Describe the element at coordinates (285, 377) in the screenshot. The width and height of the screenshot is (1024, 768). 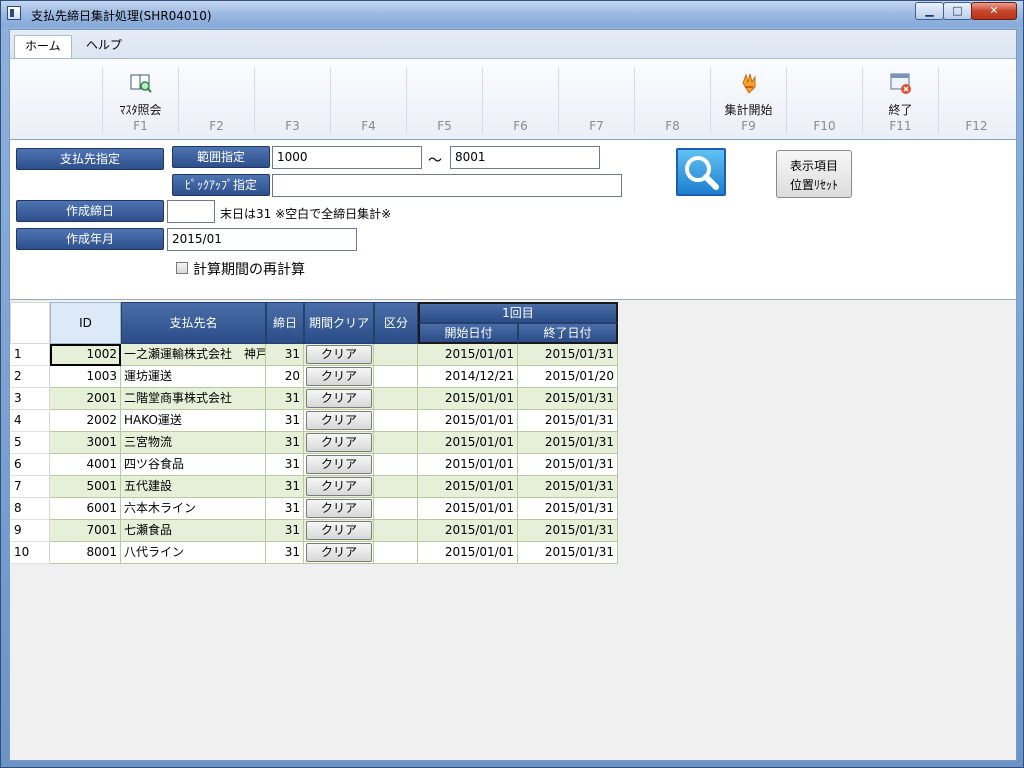
I see `cell-closing: 20` at that location.